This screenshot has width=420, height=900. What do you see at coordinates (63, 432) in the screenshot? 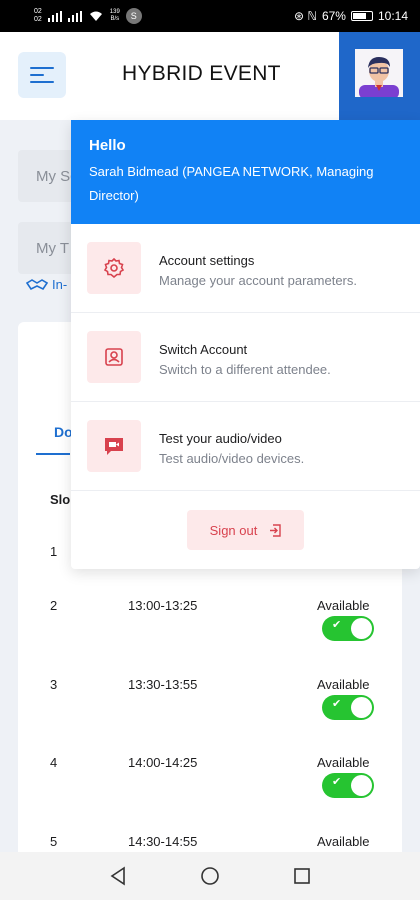
I see `tab-day: Do` at bounding box center [63, 432].